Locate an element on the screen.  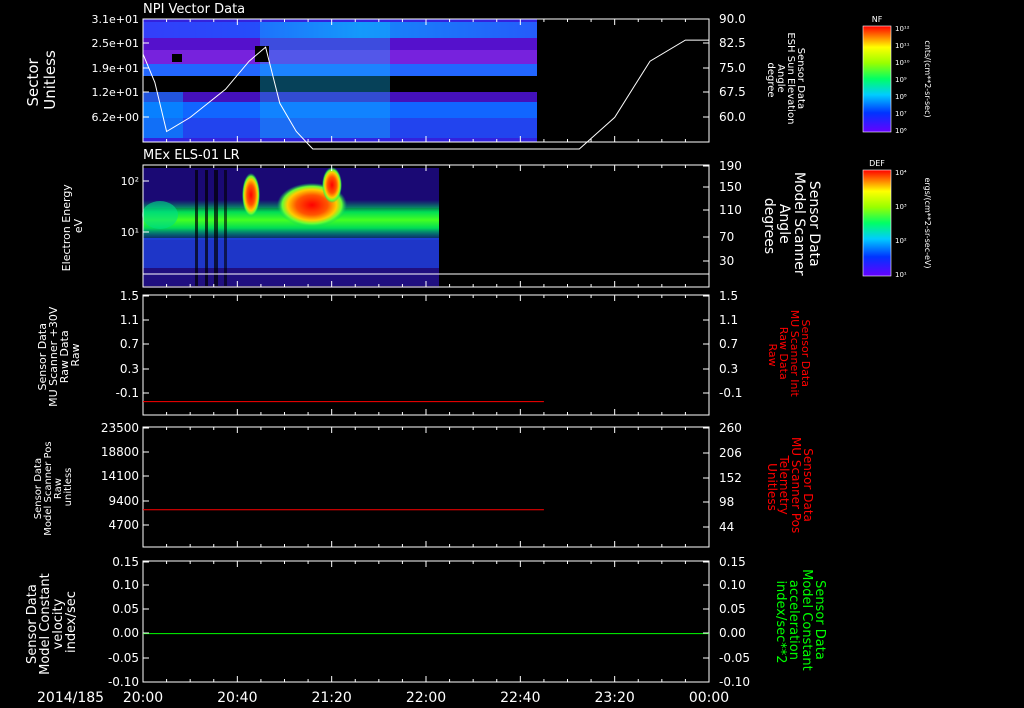
panel3-x-ticks is located at coordinates (426, 355).